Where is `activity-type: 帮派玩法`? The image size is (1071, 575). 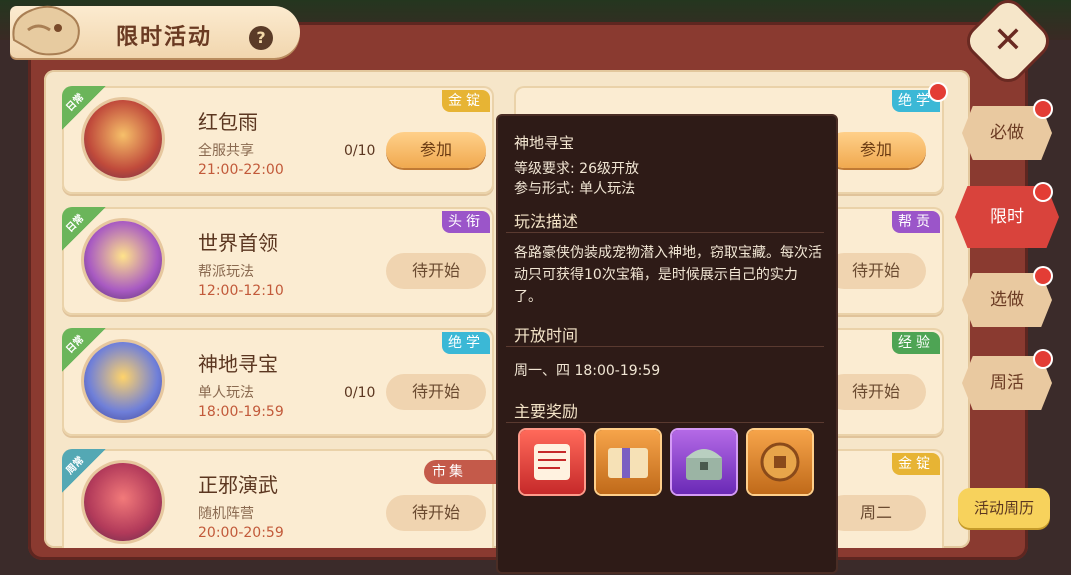 activity-type: 帮派玩法 is located at coordinates (226, 272).